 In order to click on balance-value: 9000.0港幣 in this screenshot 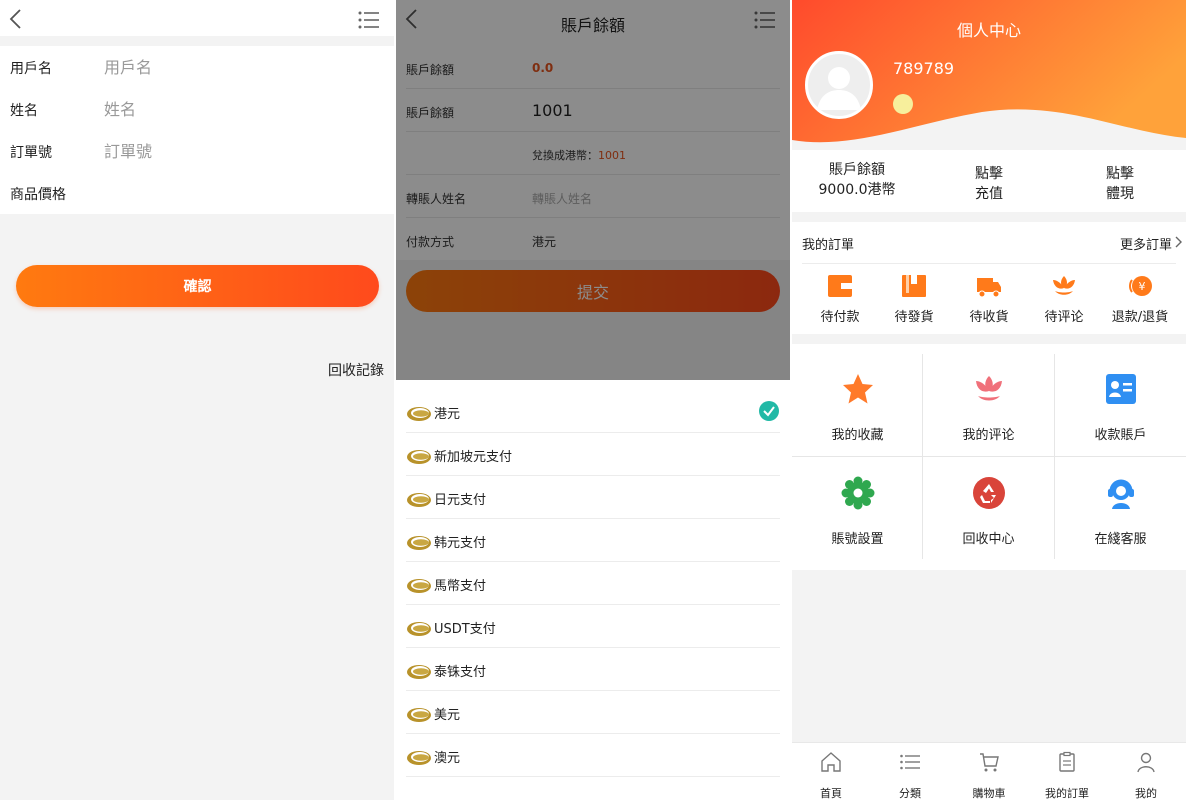, I will do `click(857, 190)`.